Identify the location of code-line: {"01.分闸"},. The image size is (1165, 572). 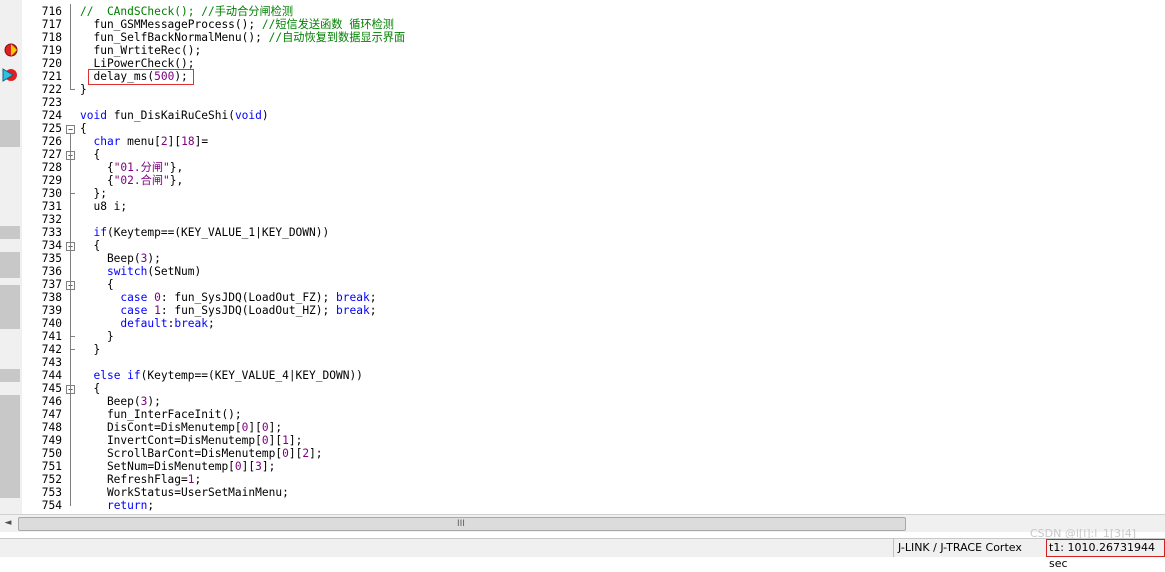
(131, 167).